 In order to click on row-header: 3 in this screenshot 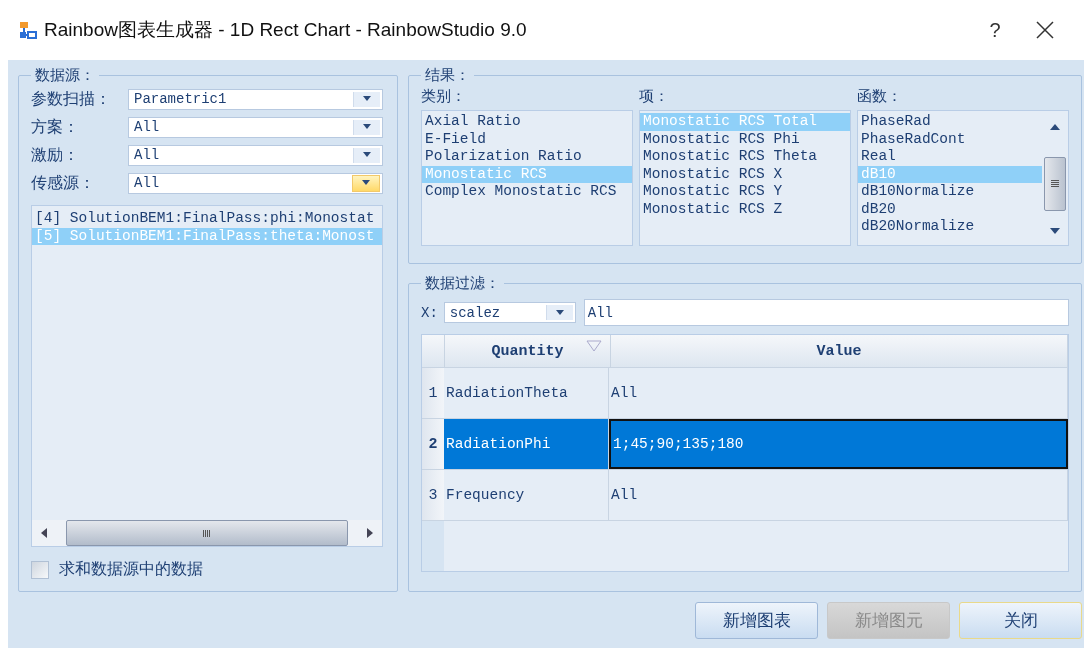, I will do `click(433, 495)`.